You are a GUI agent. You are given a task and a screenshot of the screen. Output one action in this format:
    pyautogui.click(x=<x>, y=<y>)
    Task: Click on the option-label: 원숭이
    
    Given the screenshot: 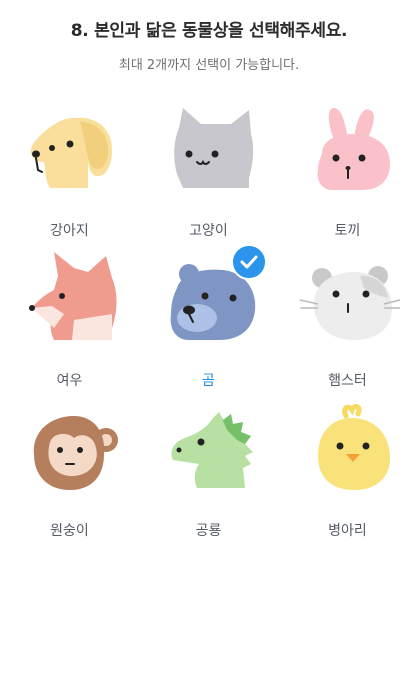 What is the action you would take?
    pyautogui.click(x=69, y=531)
    